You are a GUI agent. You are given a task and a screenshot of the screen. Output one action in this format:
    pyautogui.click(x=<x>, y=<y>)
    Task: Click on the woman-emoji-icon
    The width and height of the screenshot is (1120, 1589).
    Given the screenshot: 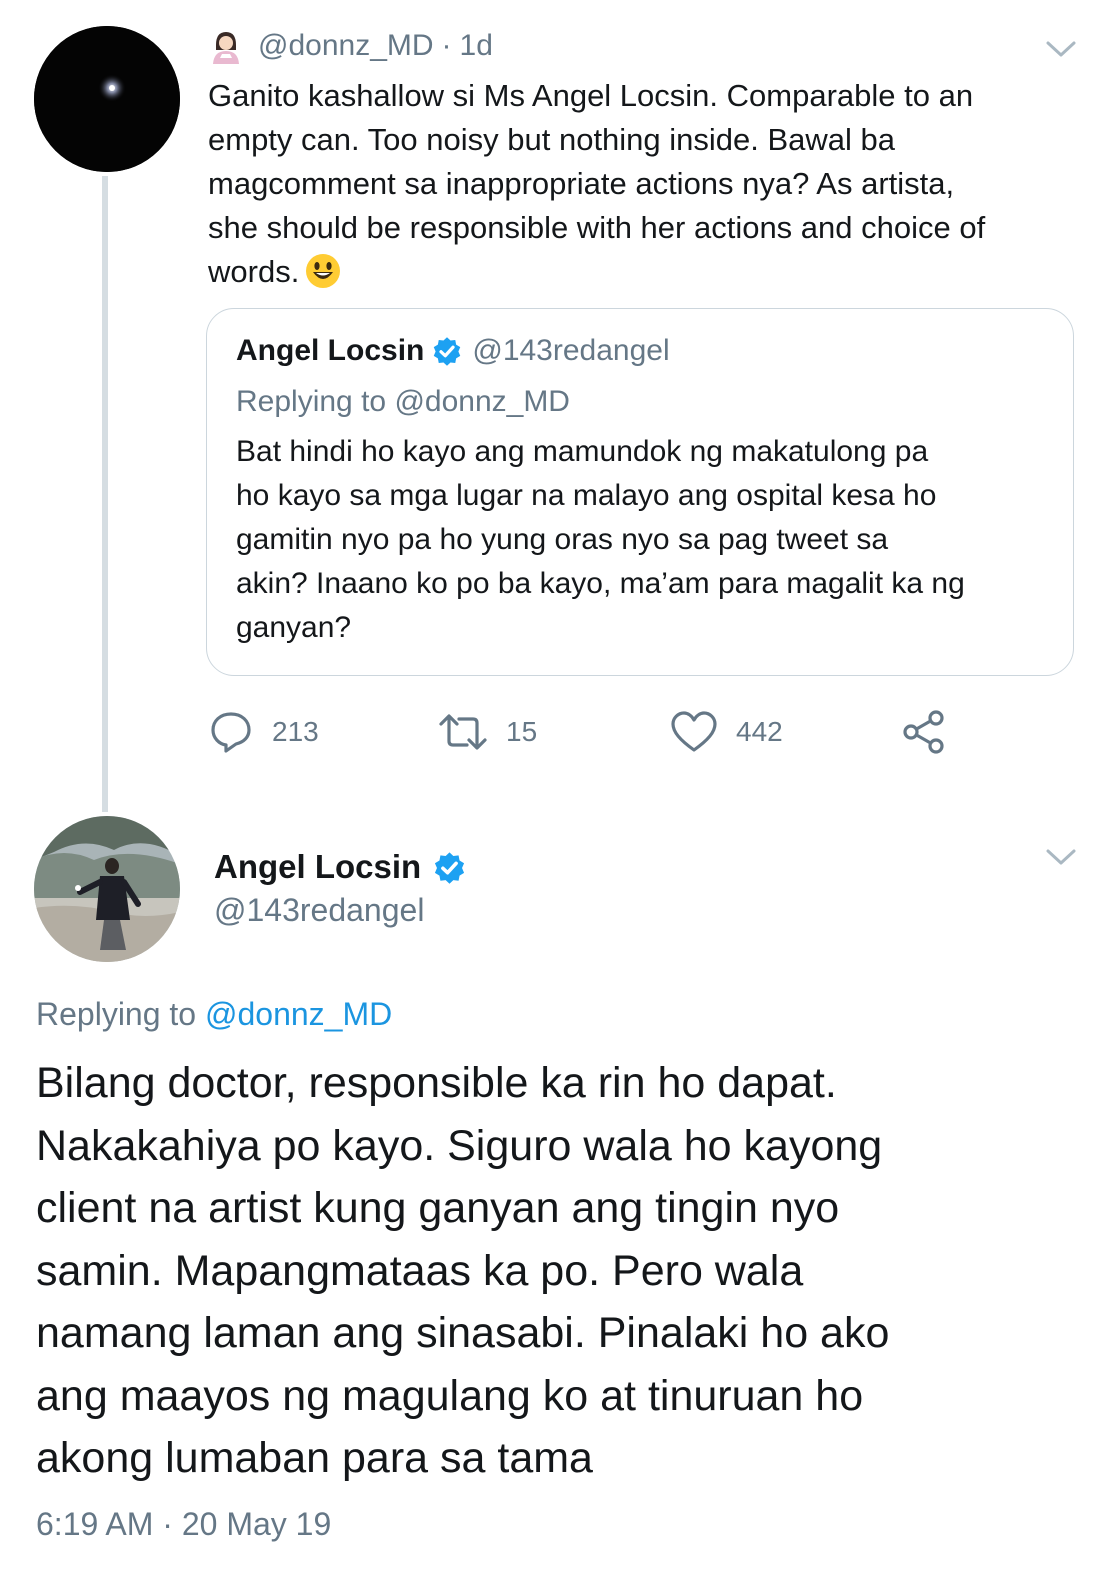 What is the action you would take?
    pyautogui.click(x=226, y=48)
    